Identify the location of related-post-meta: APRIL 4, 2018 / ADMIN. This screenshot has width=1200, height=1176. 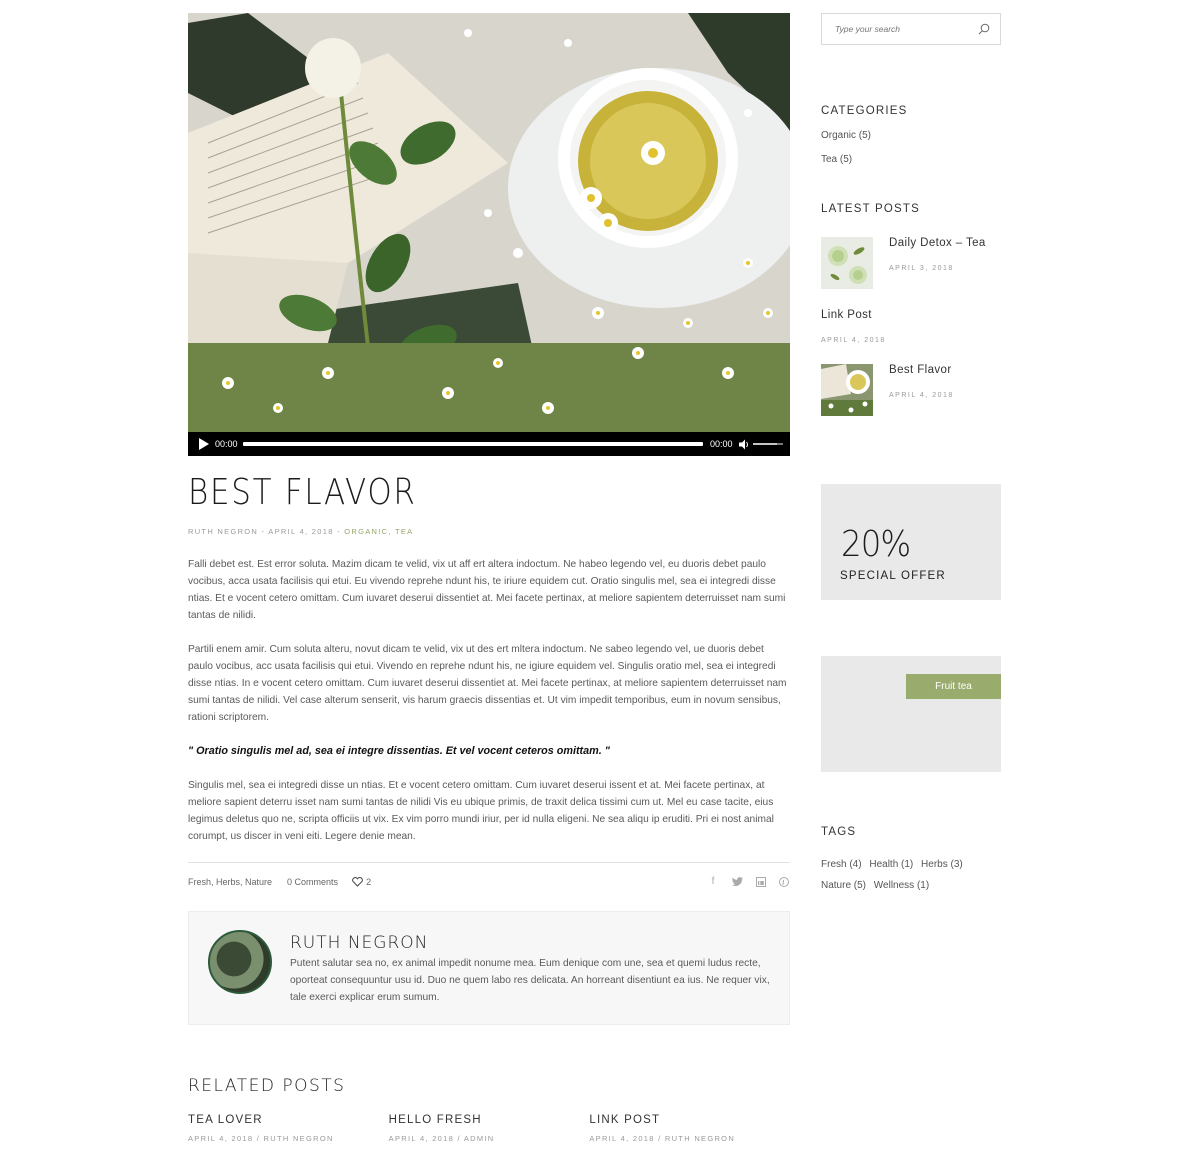
(441, 1138).